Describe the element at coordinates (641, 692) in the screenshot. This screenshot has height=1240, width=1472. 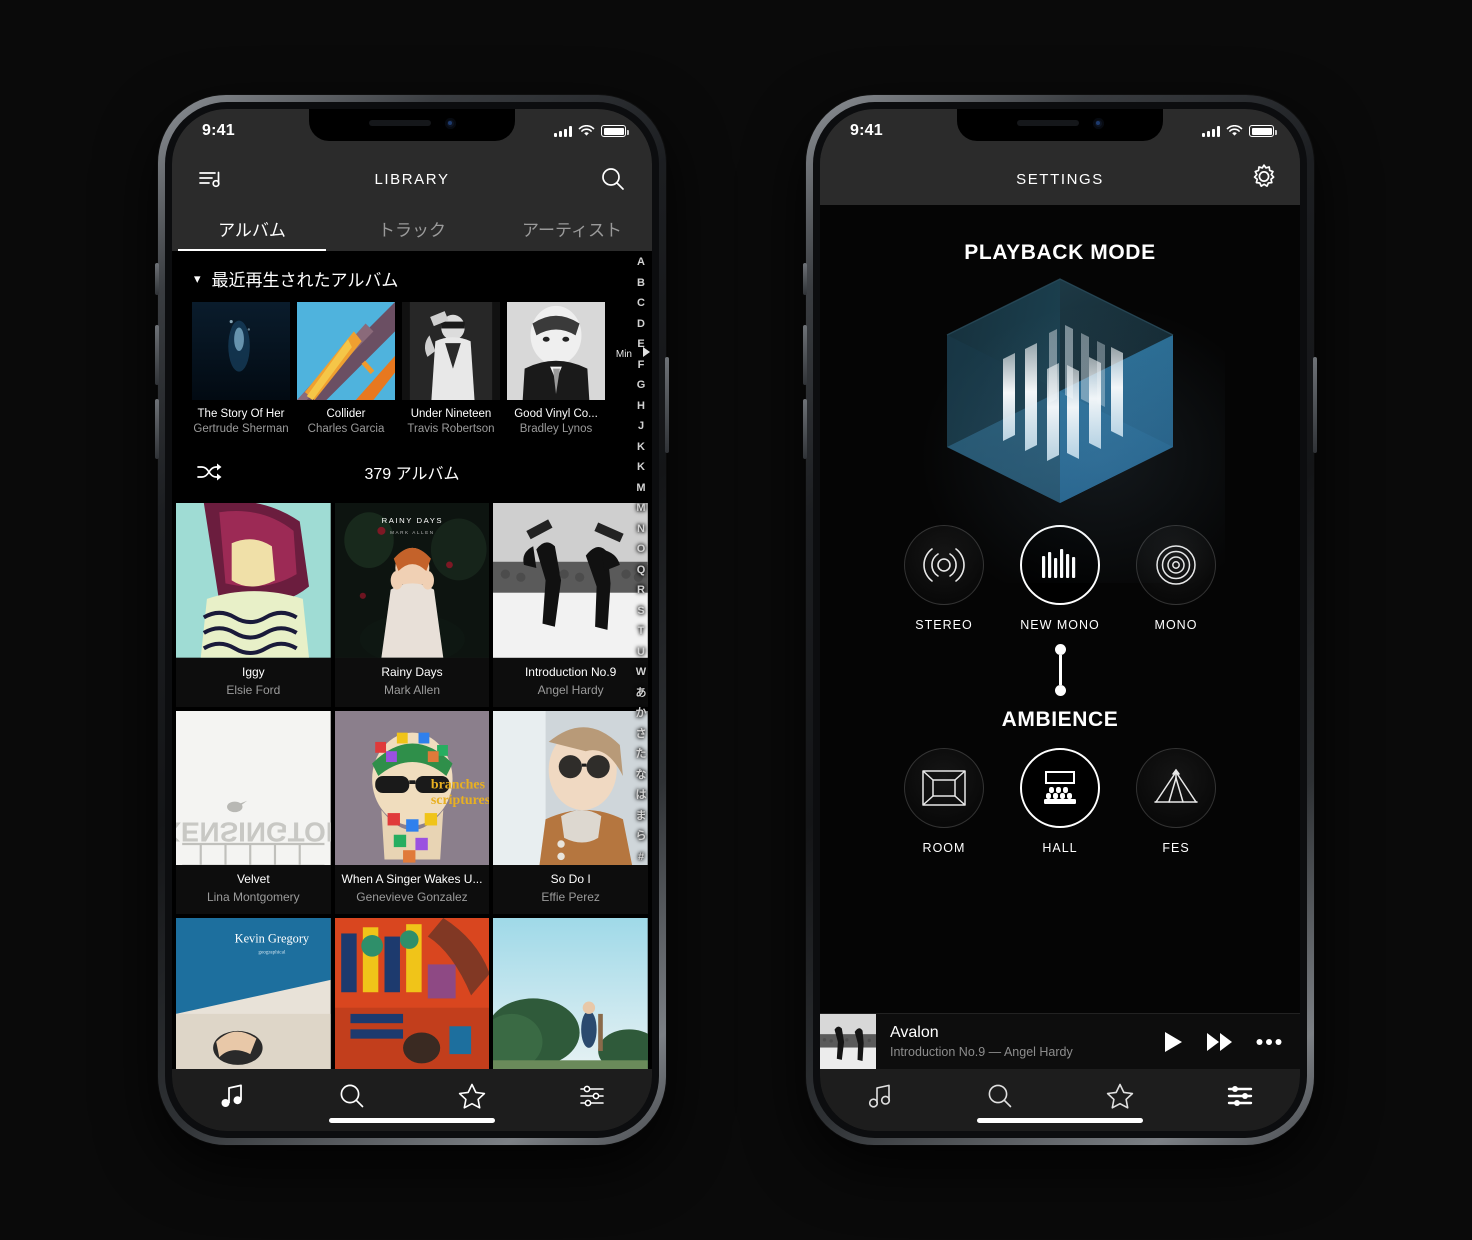
I see `scrubber-letter: あ` at that location.